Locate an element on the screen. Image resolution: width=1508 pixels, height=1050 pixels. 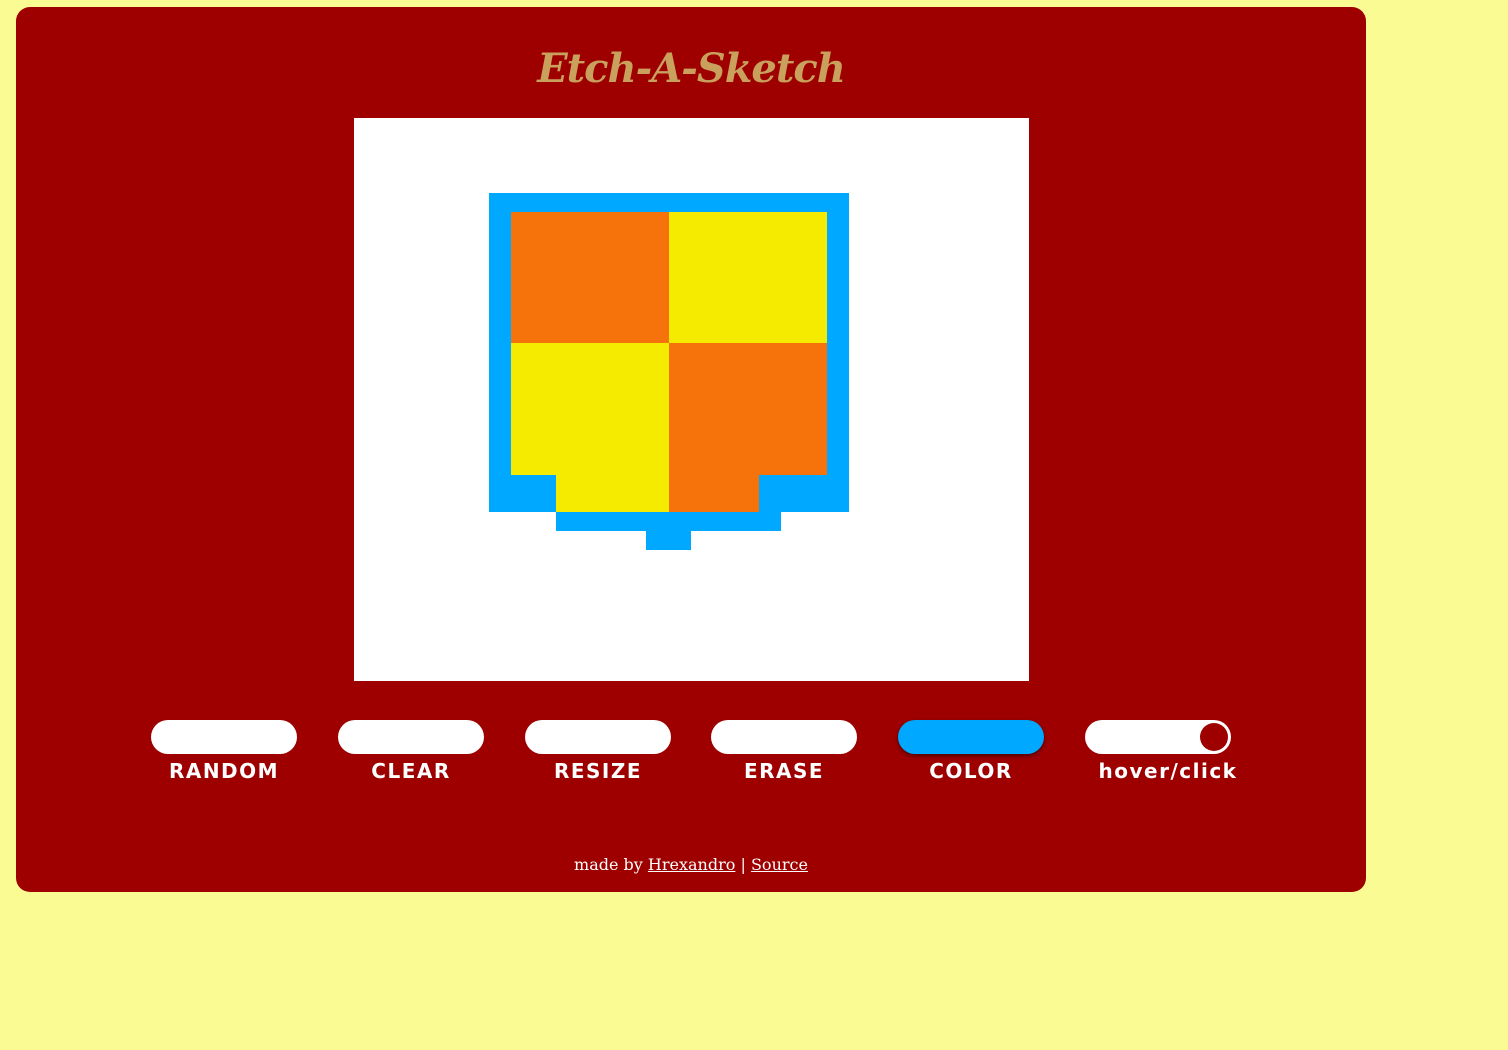
resize-label: RESIZE is located at coordinates (598, 771).